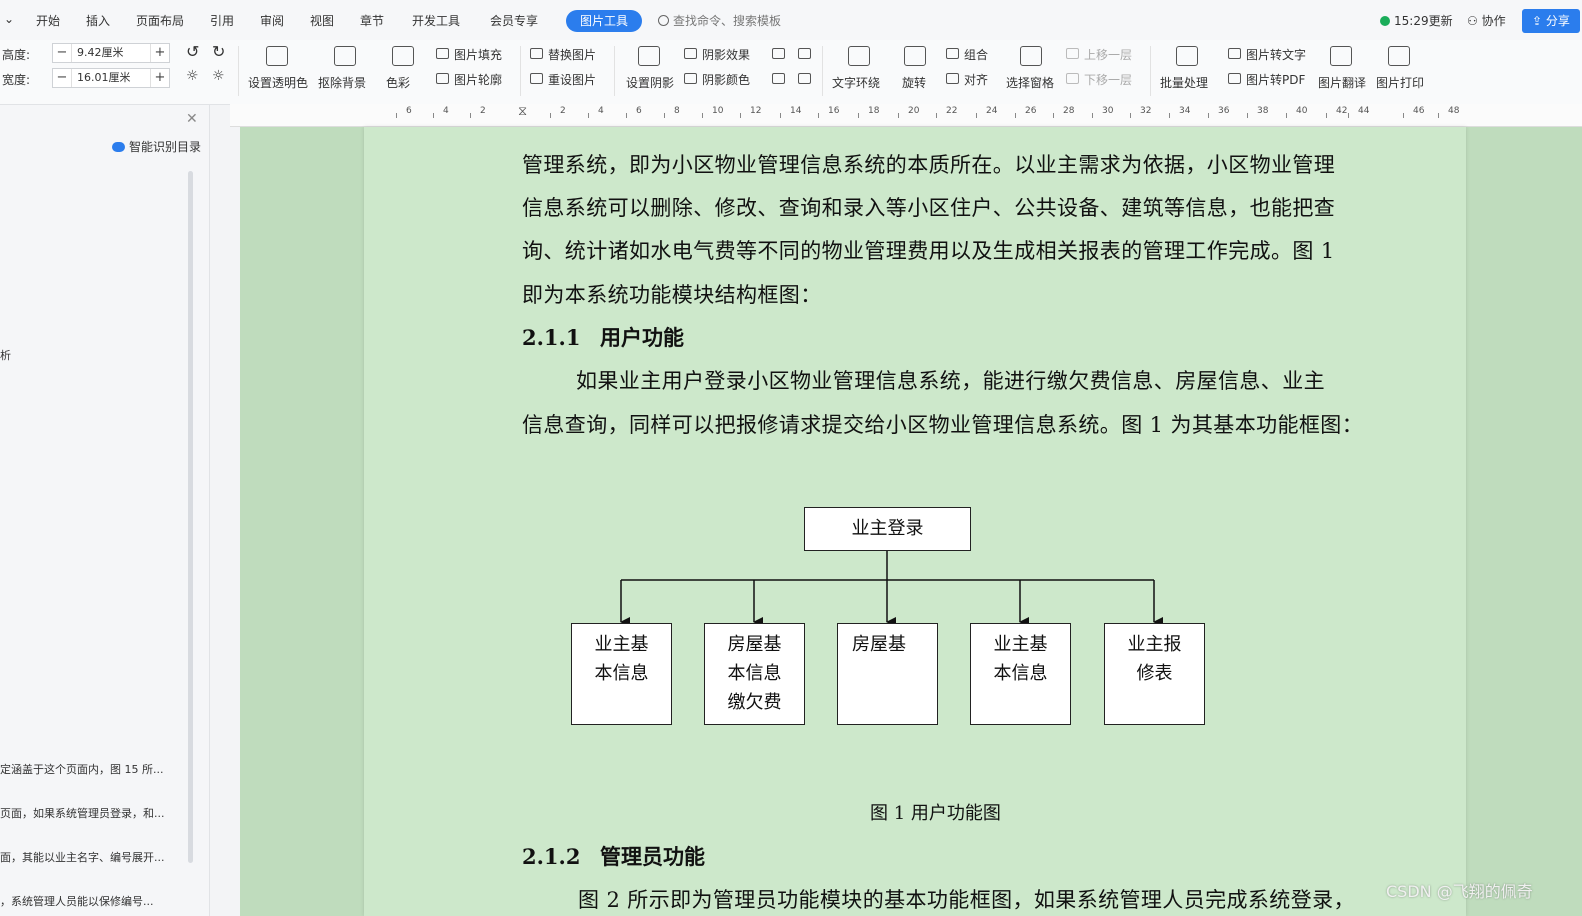 The height and width of the screenshot is (916, 1582). I want to click on remove-bg-button: 抠除背景, so click(342, 82).